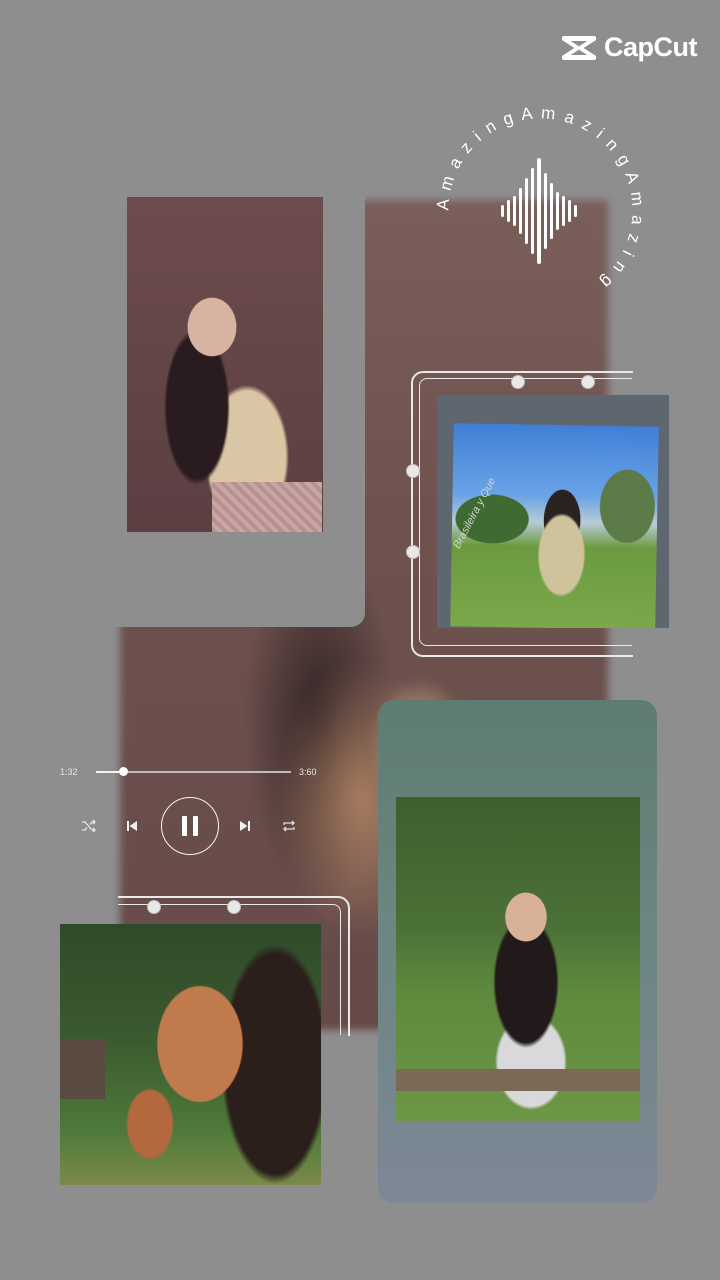 The height and width of the screenshot is (1280, 720). What do you see at coordinates (651, 47) in the screenshot?
I see `brand-name: CapCut` at bounding box center [651, 47].